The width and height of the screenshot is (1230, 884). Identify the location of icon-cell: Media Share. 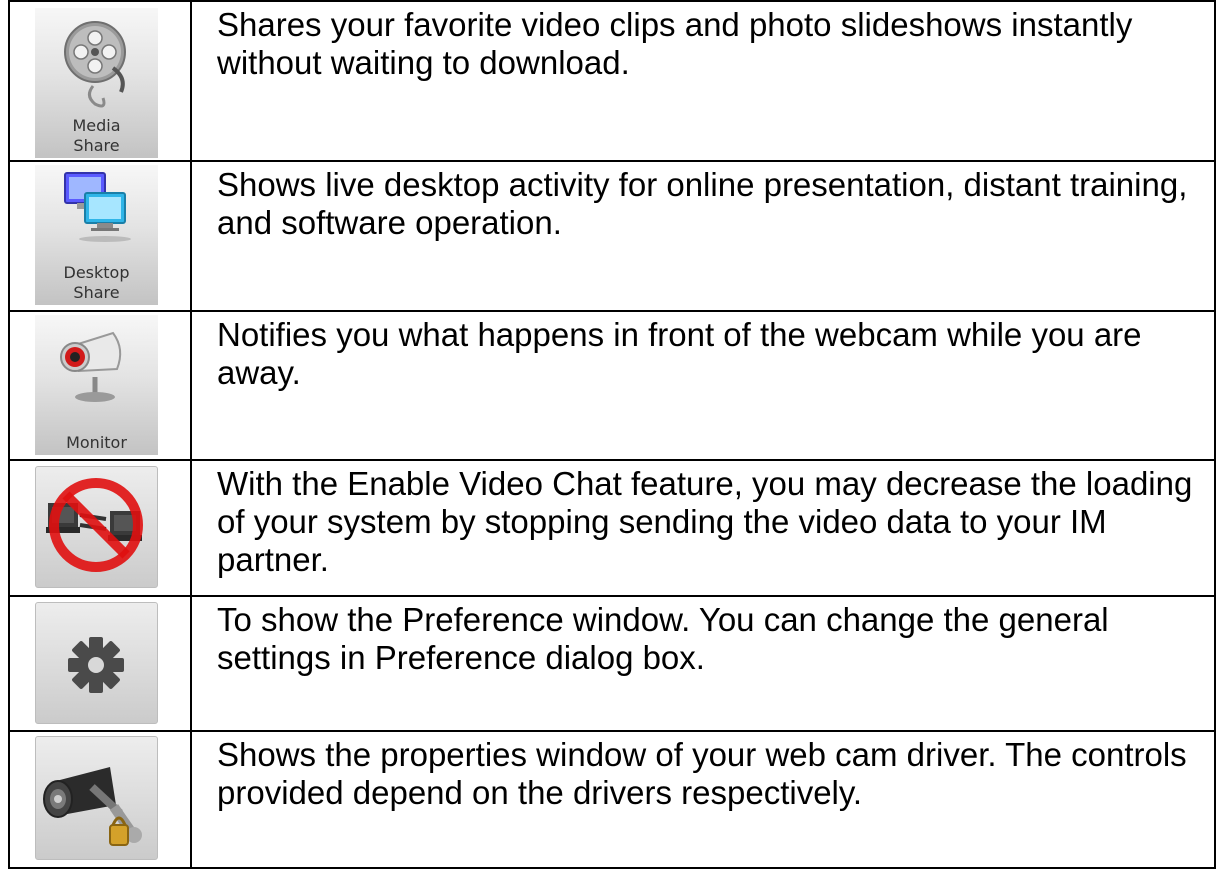
(100, 81).